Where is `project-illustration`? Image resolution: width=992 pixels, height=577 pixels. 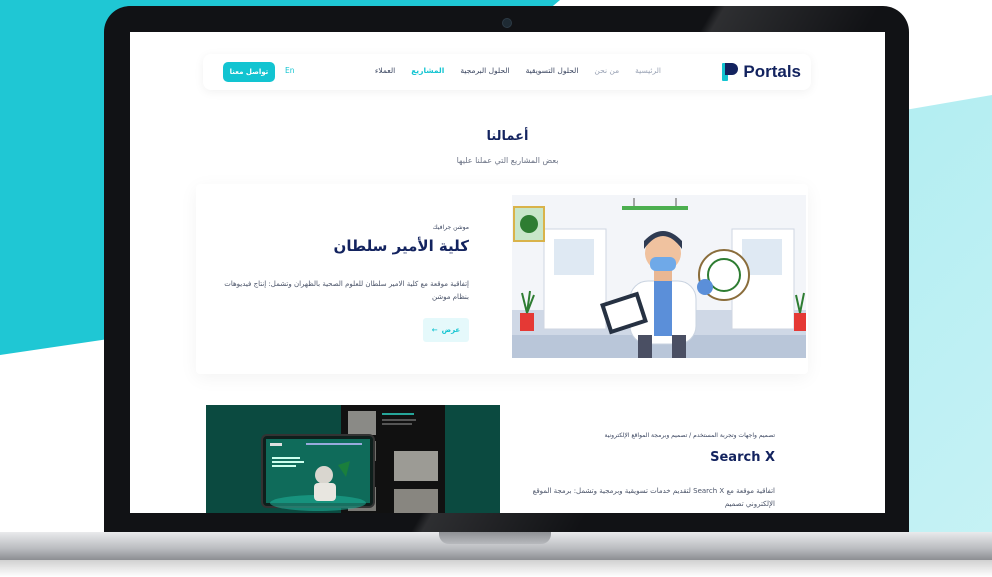
project-illustration is located at coordinates (659, 276).